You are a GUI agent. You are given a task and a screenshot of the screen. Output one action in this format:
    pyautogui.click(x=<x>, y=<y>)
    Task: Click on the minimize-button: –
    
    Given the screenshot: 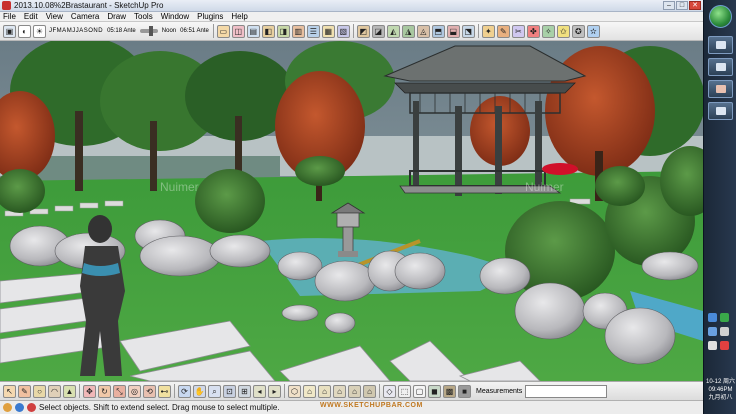 What is the action you would take?
    pyautogui.click(x=669, y=5)
    